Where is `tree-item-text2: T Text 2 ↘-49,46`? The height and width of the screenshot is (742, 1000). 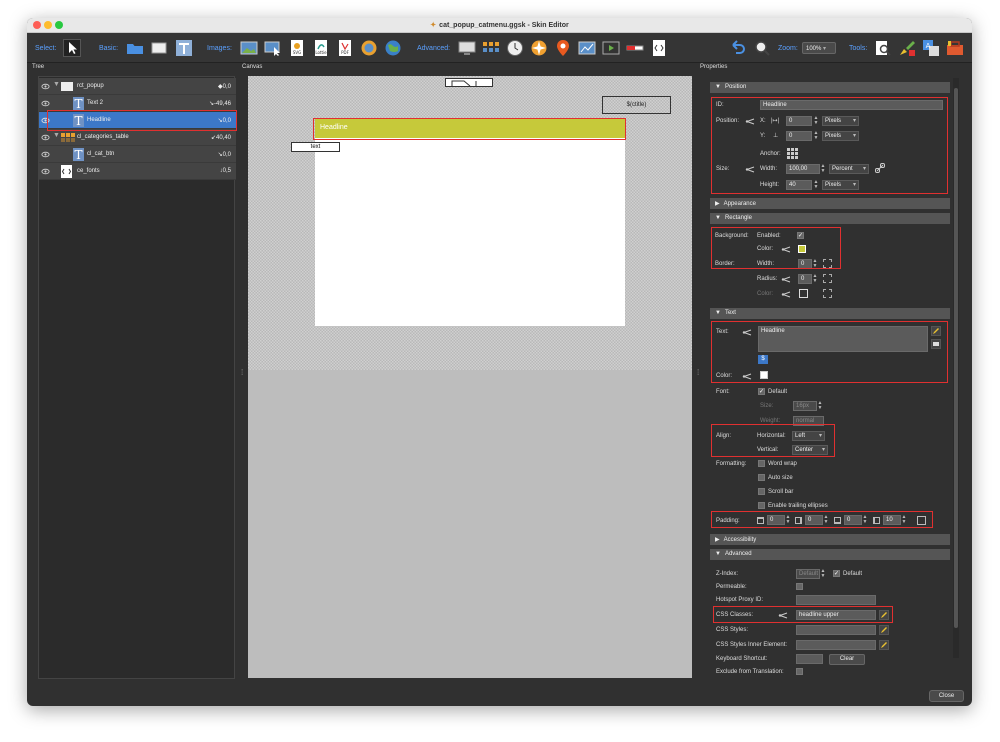 tree-item-text2: T Text 2 ↘-49,46 is located at coordinates (137, 103).